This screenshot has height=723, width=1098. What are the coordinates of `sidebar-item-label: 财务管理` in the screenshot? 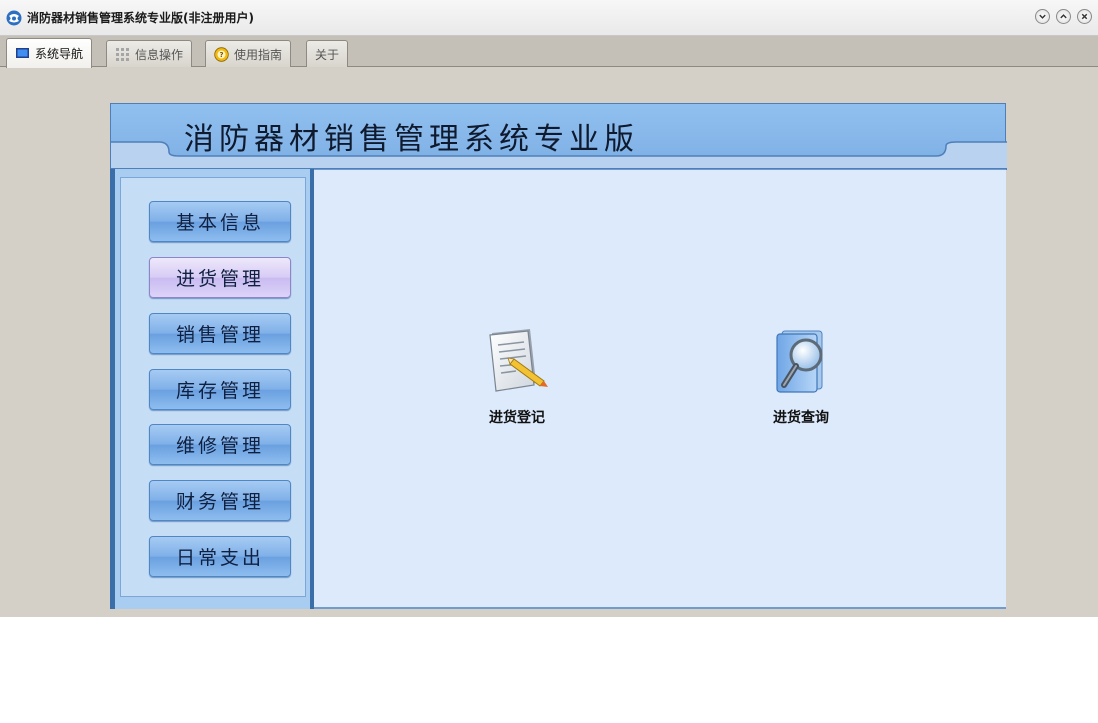 It's located at (219, 502).